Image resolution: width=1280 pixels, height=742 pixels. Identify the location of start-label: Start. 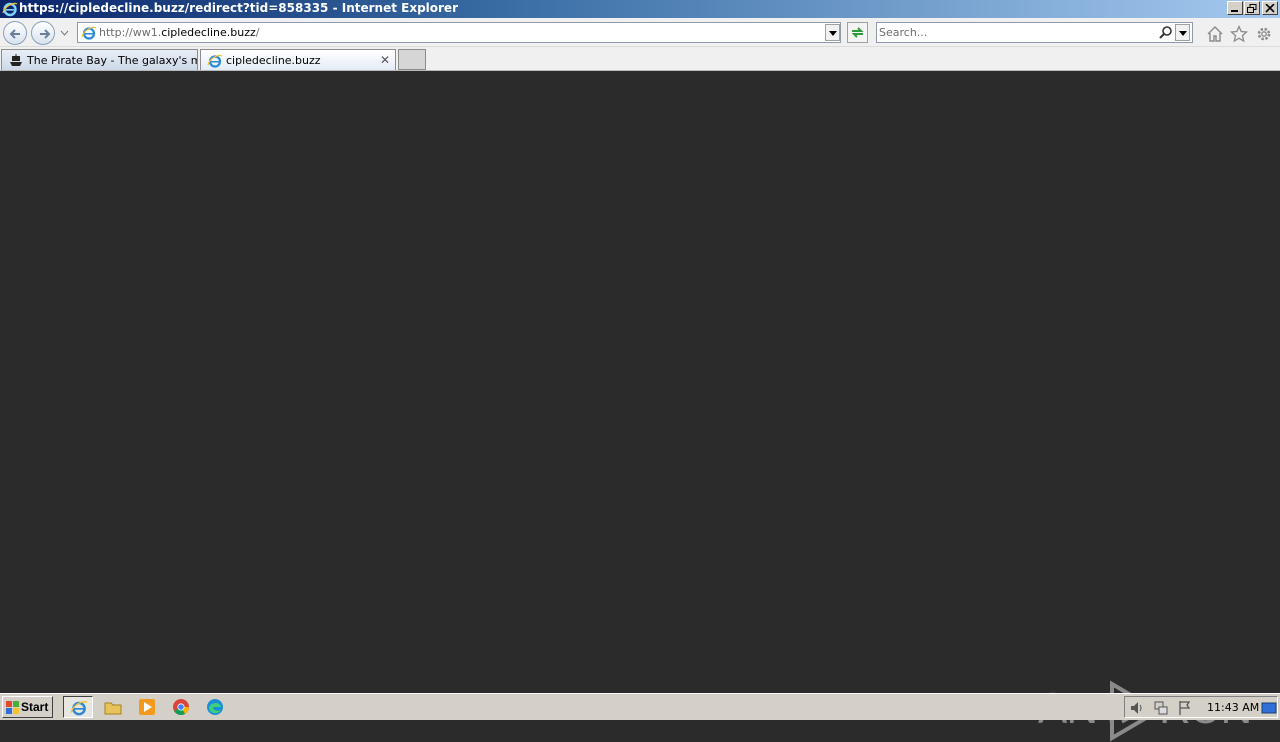
(35, 707).